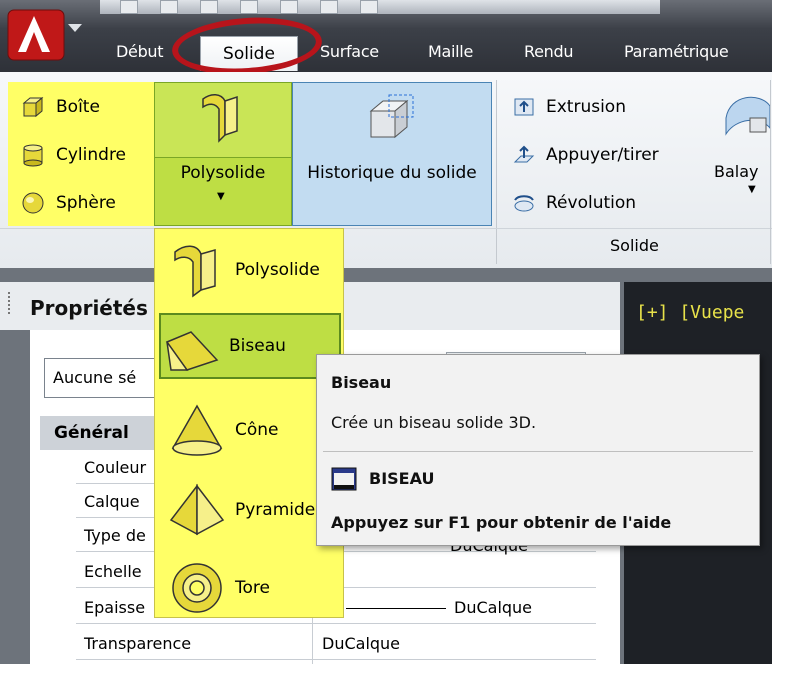 The width and height of the screenshot is (788, 684). What do you see at coordinates (89, 308) in the screenshot?
I see `properties-title: Propriétés` at bounding box center [89, 308].